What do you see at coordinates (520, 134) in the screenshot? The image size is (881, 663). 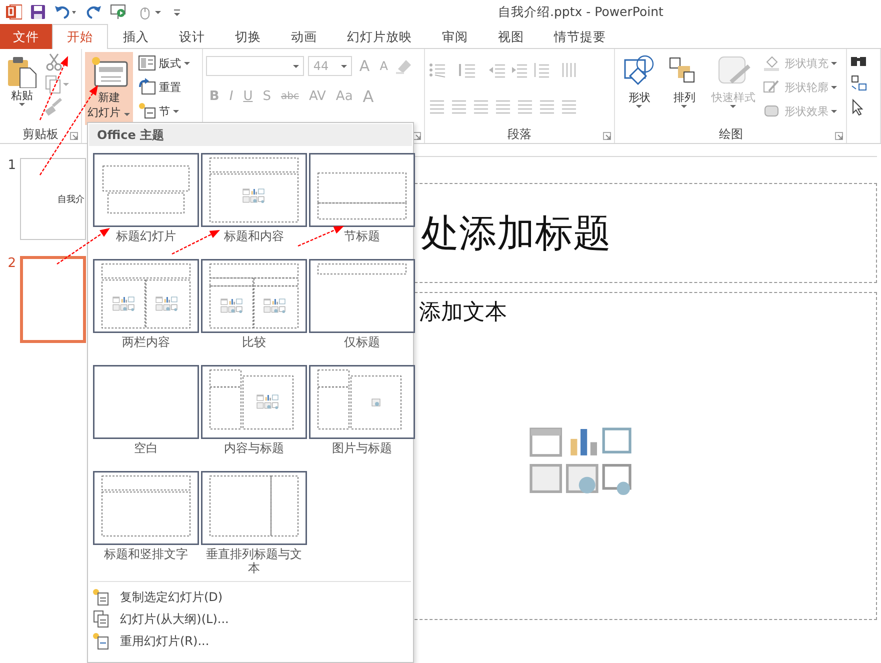 I see `group-label: 段落` at bounding box center [520, 134].